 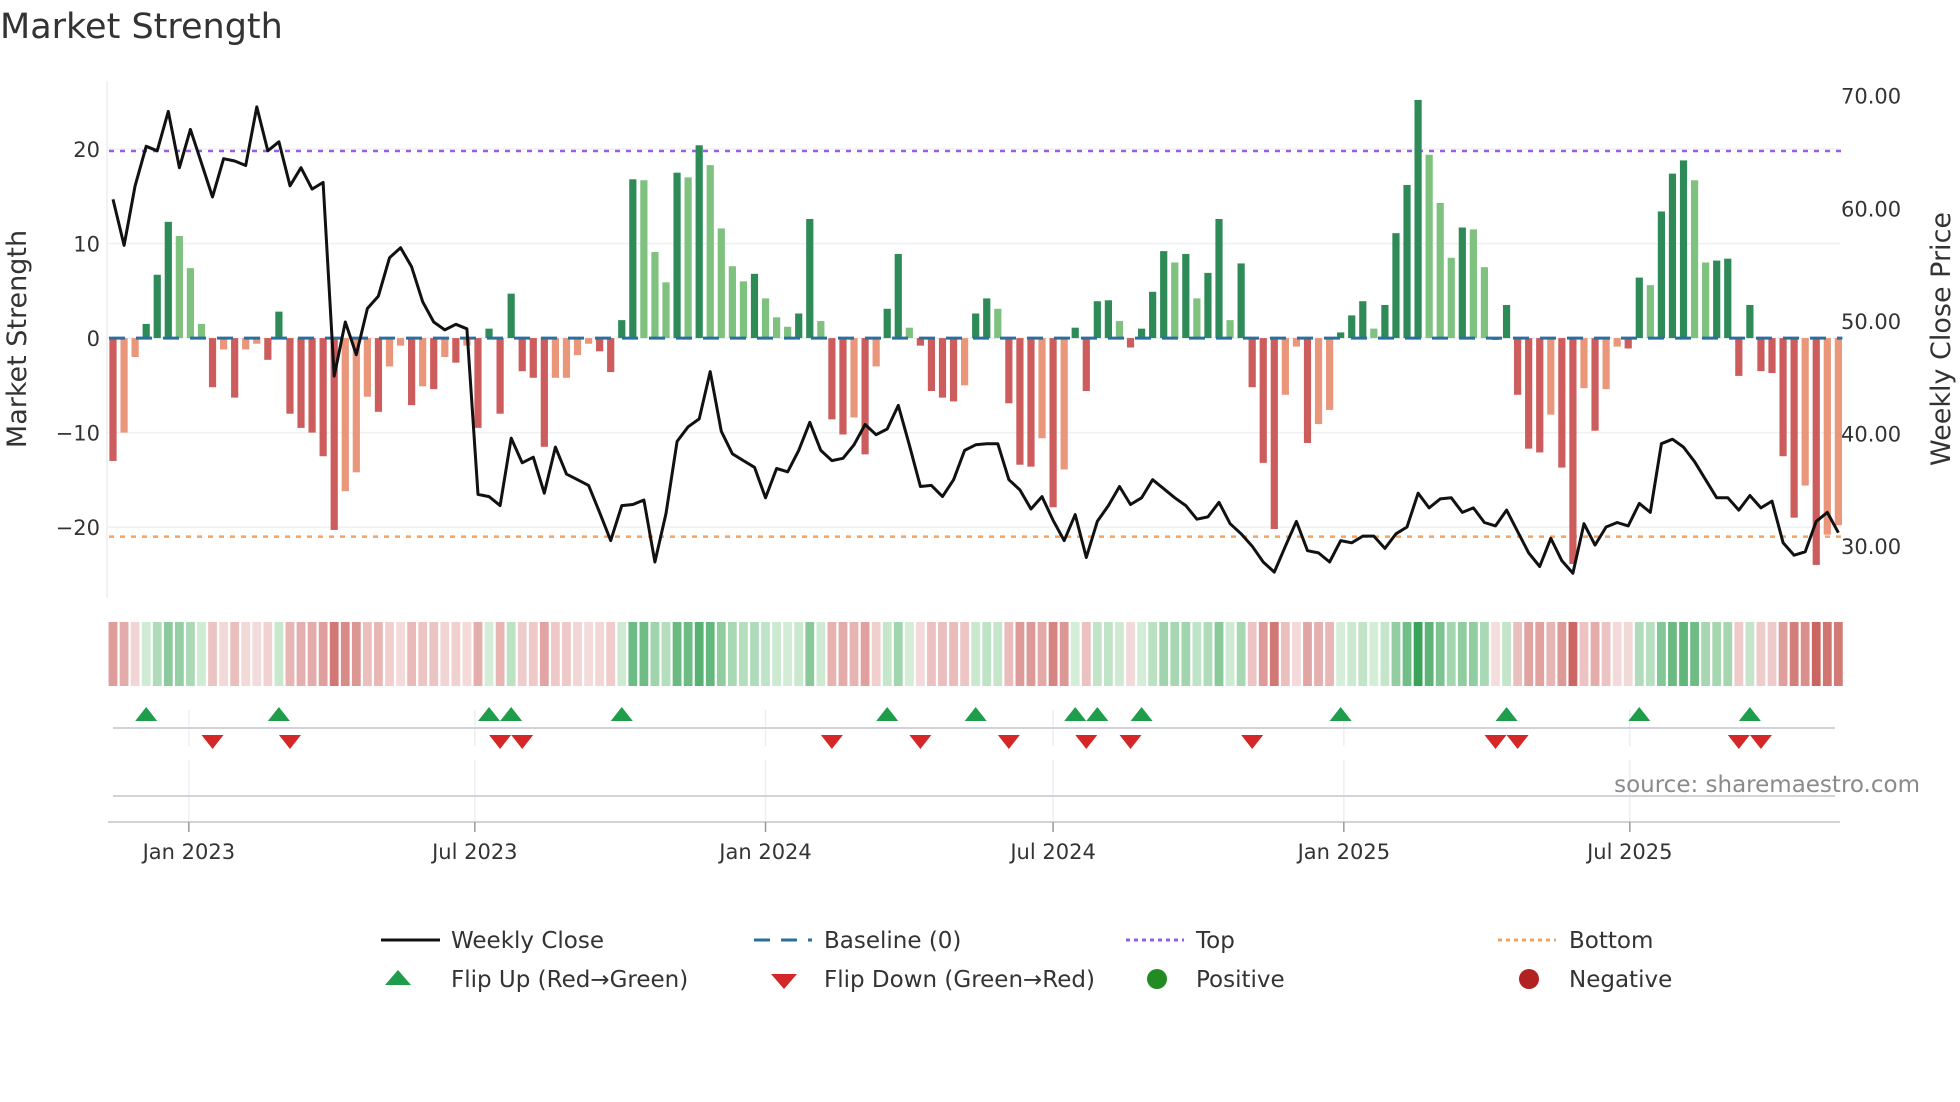 I want to click on y-axis-label-left: Market Strength, so click(x=17, y=339).